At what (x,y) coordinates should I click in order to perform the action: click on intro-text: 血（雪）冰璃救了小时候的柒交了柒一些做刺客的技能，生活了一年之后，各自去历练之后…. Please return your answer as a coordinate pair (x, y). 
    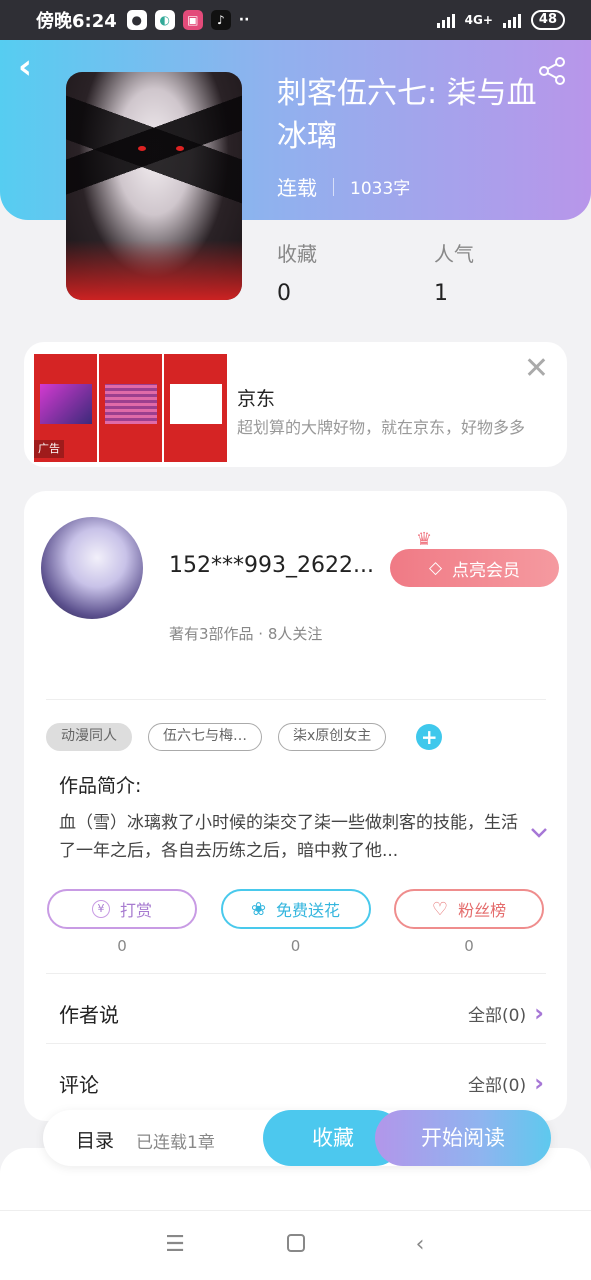
    Looking at the image, I should click on (288, 837).